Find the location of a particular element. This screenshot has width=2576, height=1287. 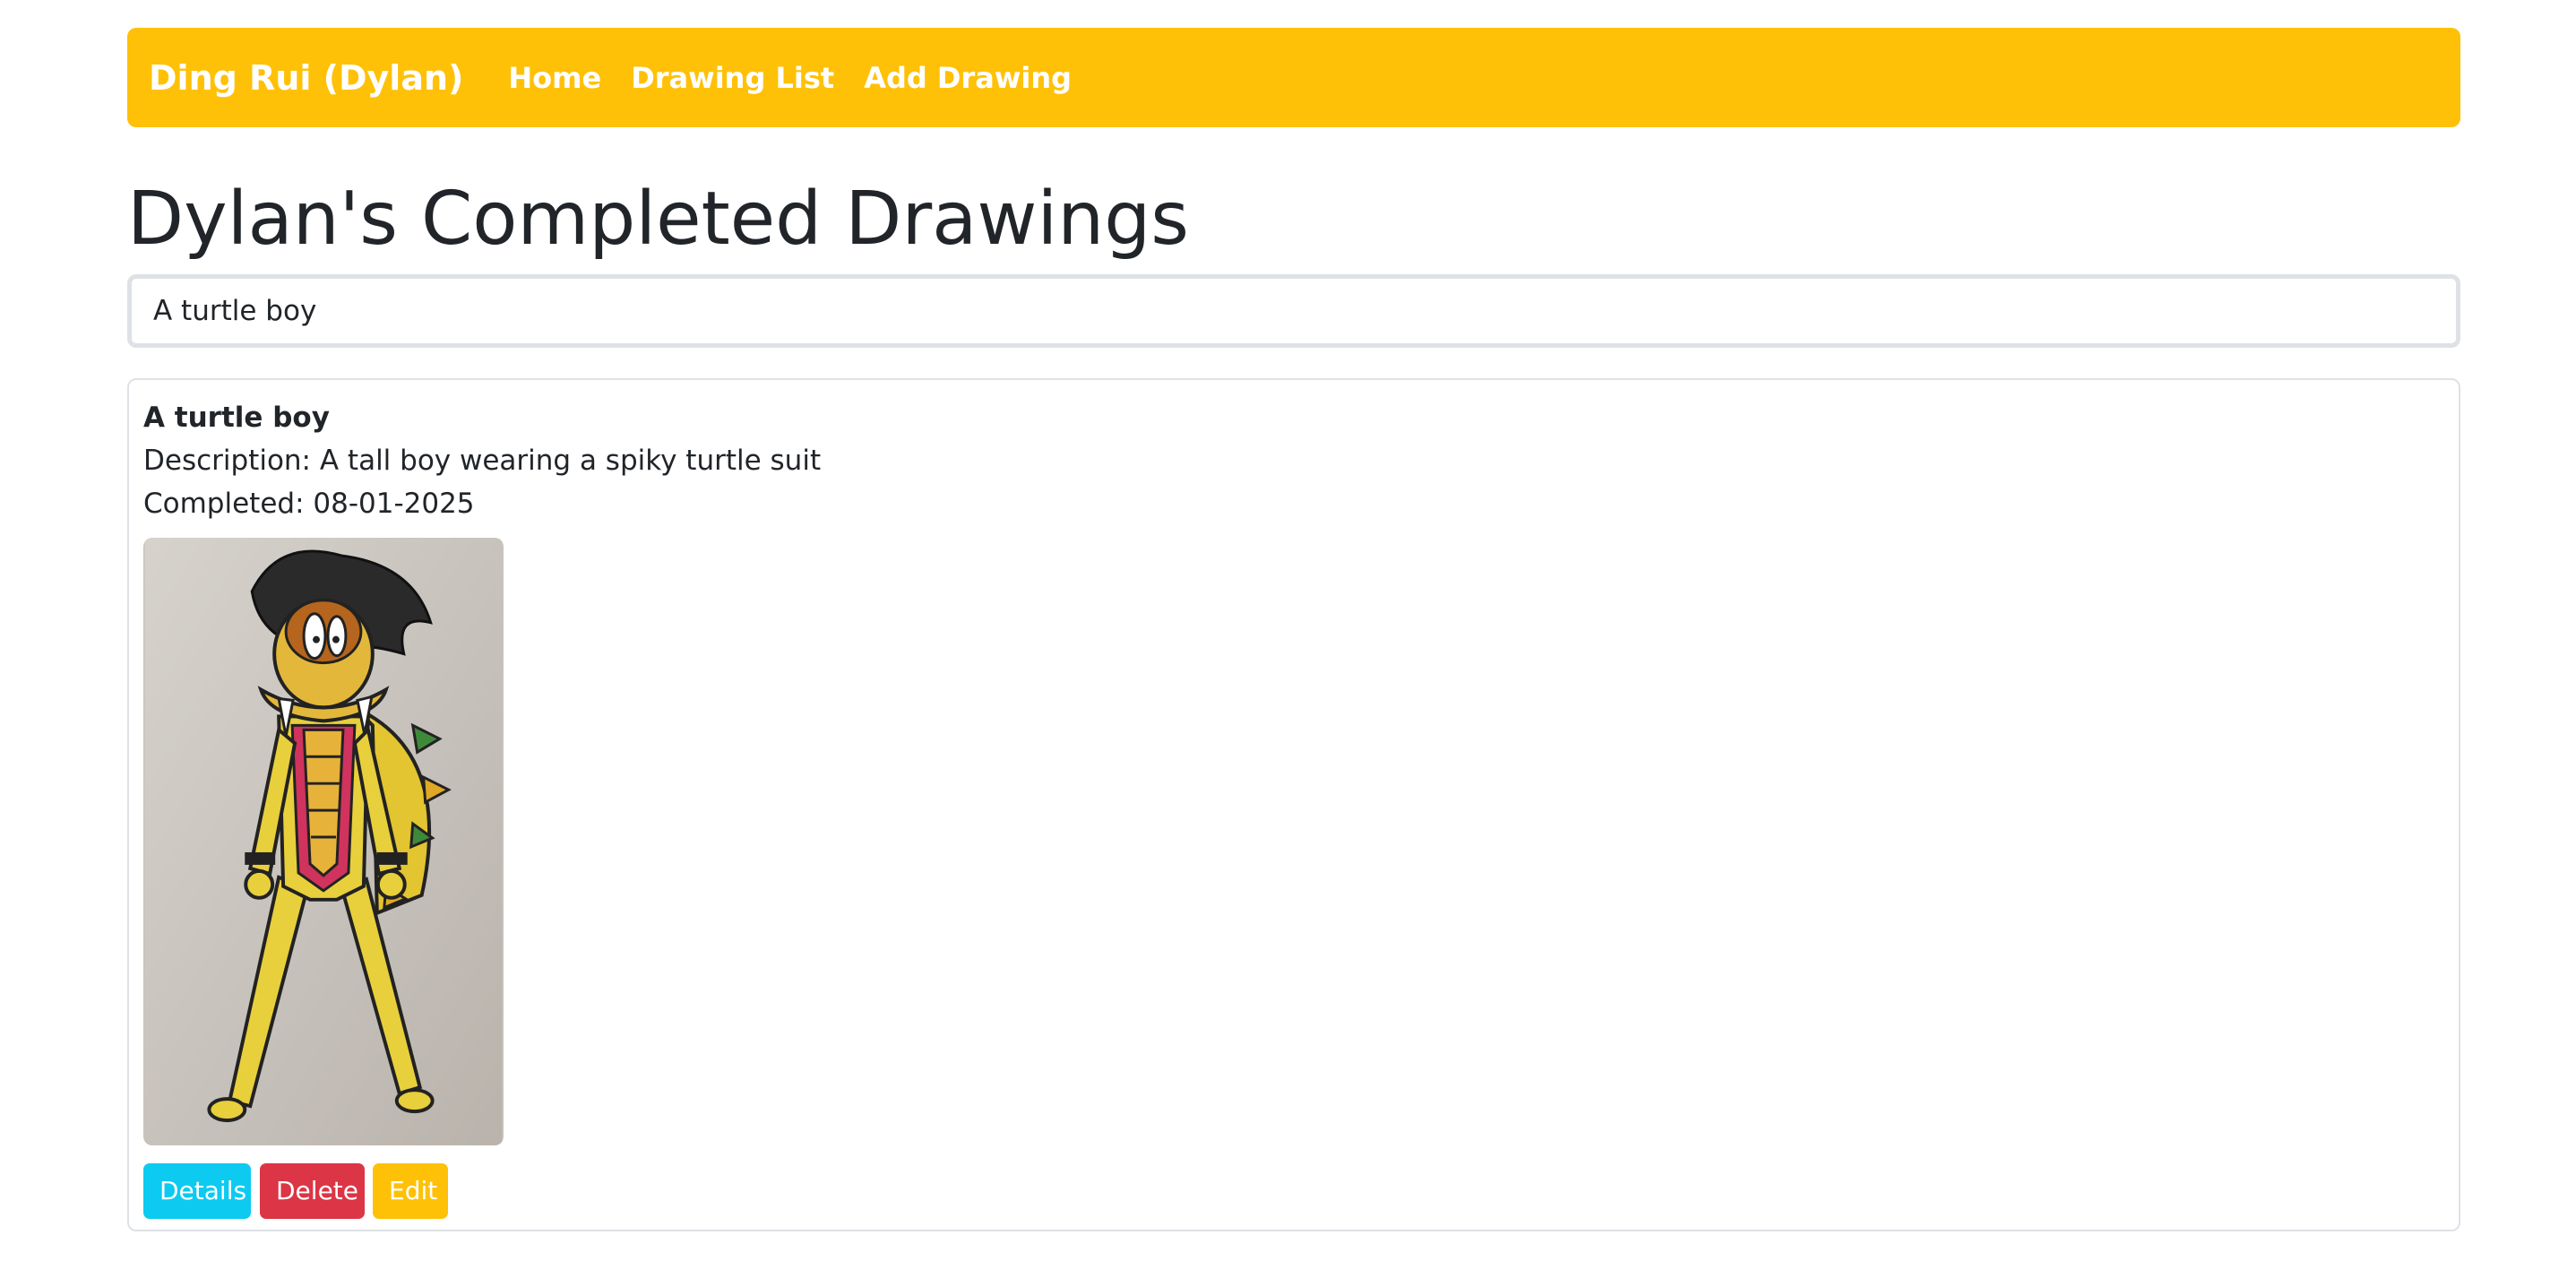

nav-link-drawing-list: Drawing List is located at coordinates (732, 78).